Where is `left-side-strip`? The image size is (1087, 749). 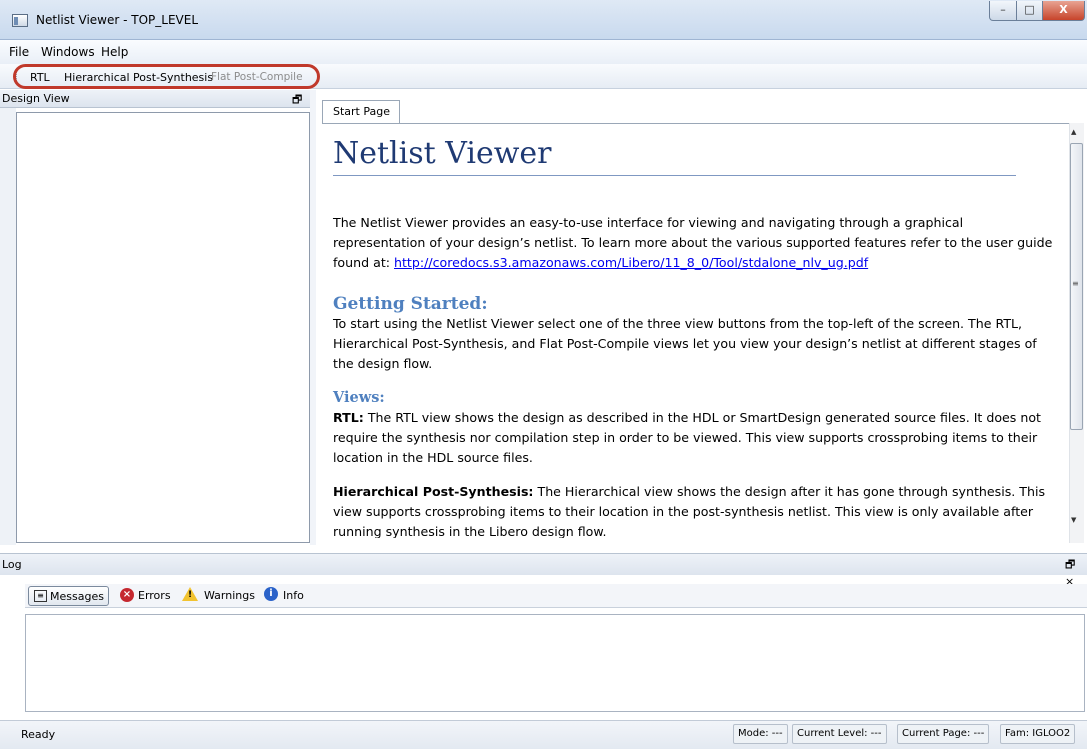 left-side-strip is located at coordinates (8, 326).